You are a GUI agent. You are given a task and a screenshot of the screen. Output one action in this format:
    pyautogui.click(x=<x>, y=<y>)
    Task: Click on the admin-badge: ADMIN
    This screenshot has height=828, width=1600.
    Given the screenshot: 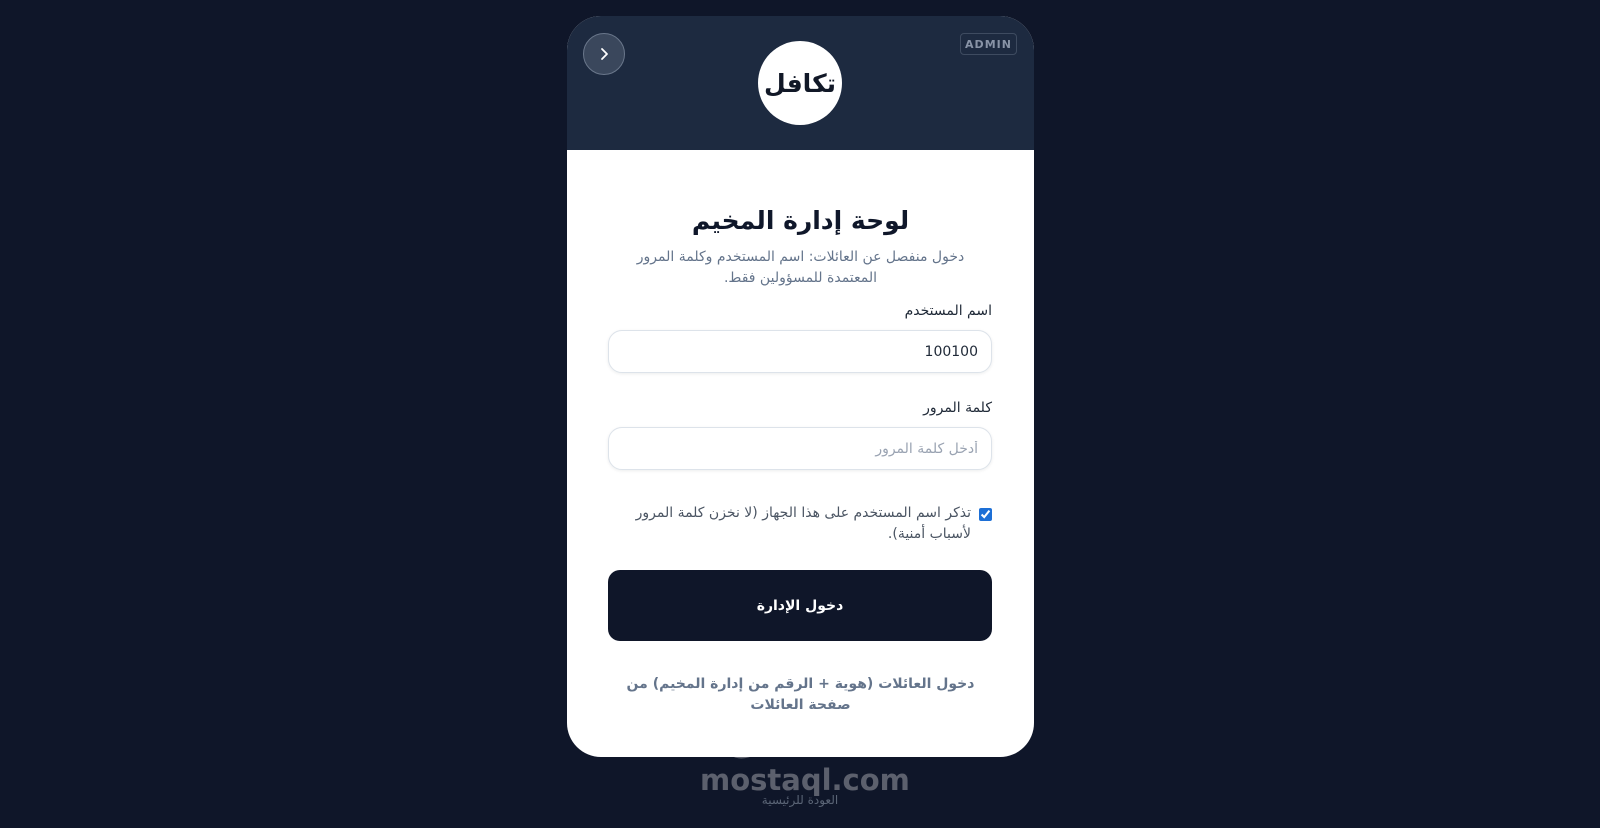 What is the action you would take?
    pyautogui.click(x=988, y=44)
    